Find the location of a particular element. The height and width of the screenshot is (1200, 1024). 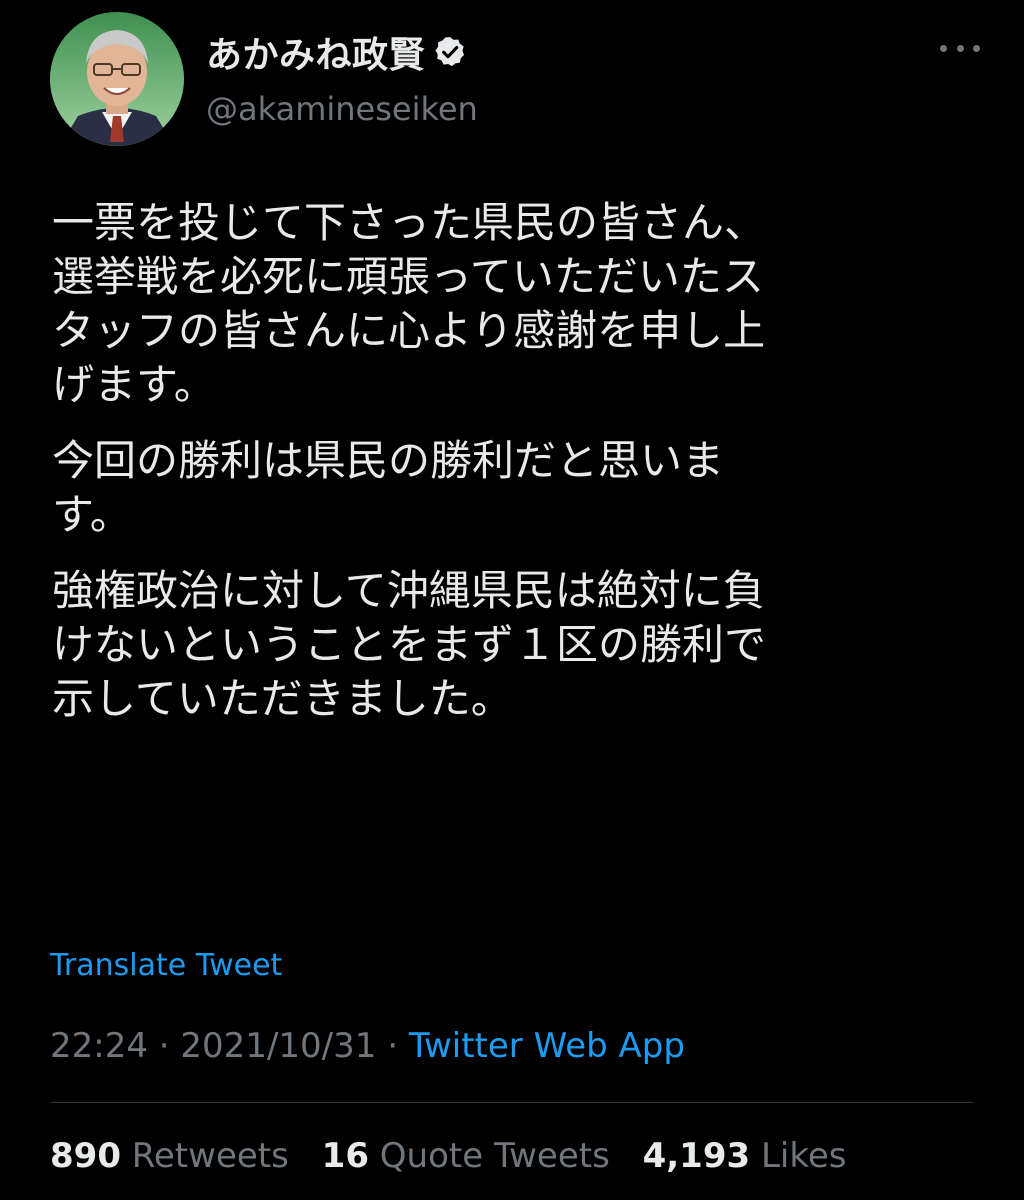

likes-stat: 4,193 Likes is located at coordinates (745, 1156).